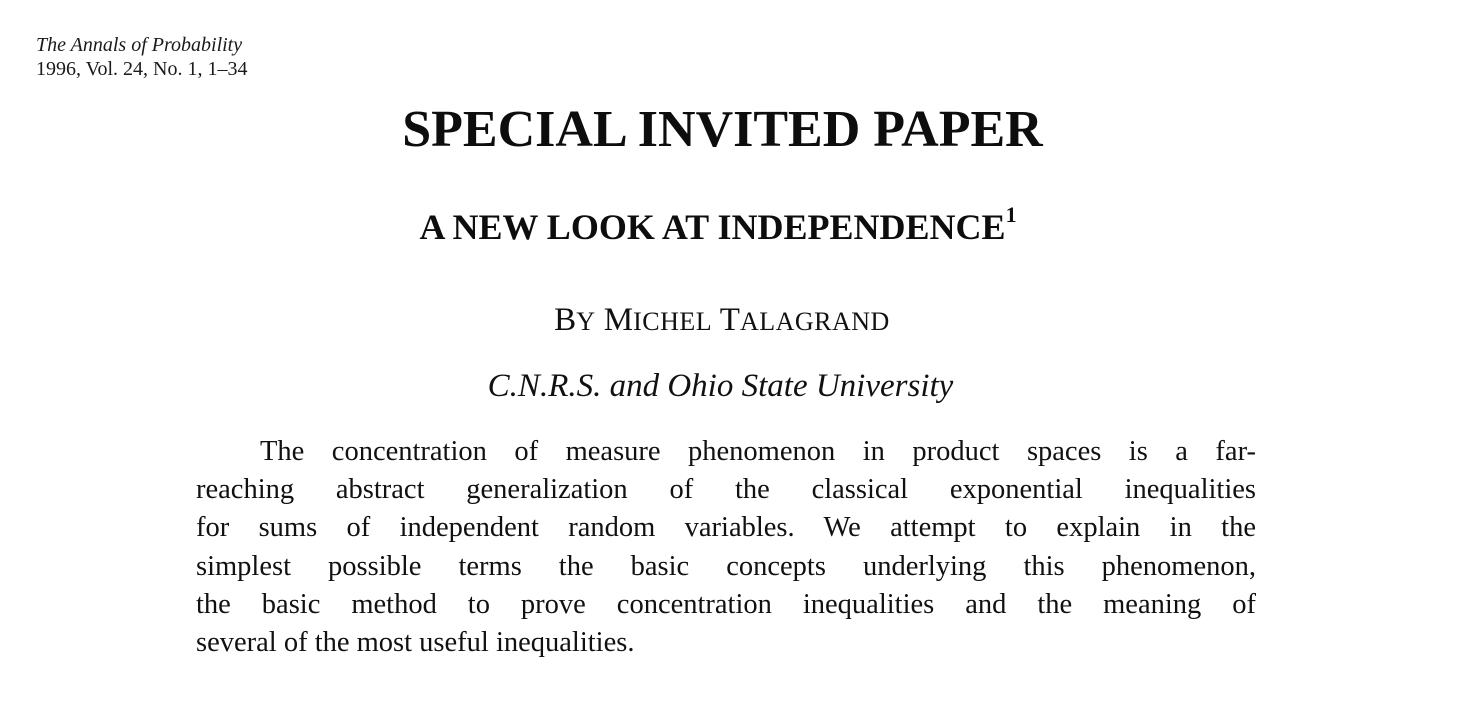 The height and width of the screenshot is (721, 1465). What do you see at coordinates (814, 321) in the screenshot?
I see `author-last-rest: ALAGRAND` at bounding box center [814, 321].